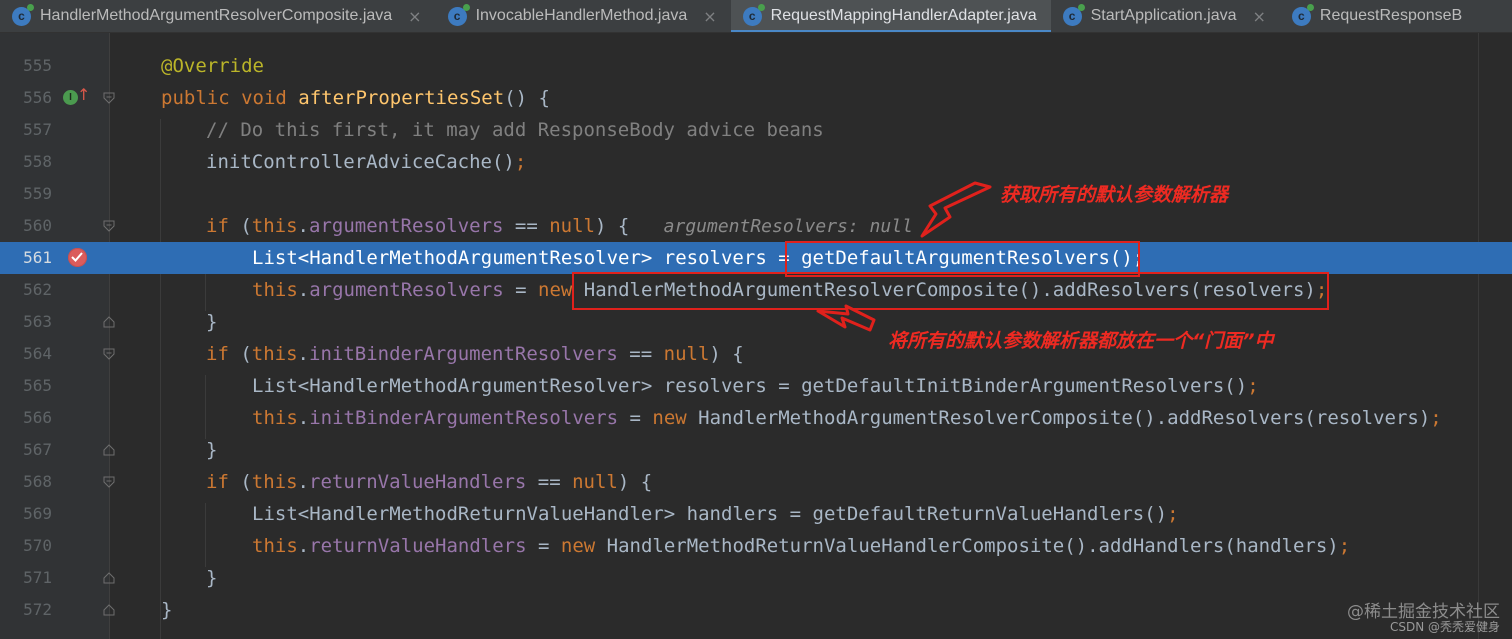 This screenshot has width=1512, height=639. What do you see at coordinates (355, 98) in the screenshot?
I see `code-text: public void afterPropertiesSet() {` at bounding box center [355, 98].